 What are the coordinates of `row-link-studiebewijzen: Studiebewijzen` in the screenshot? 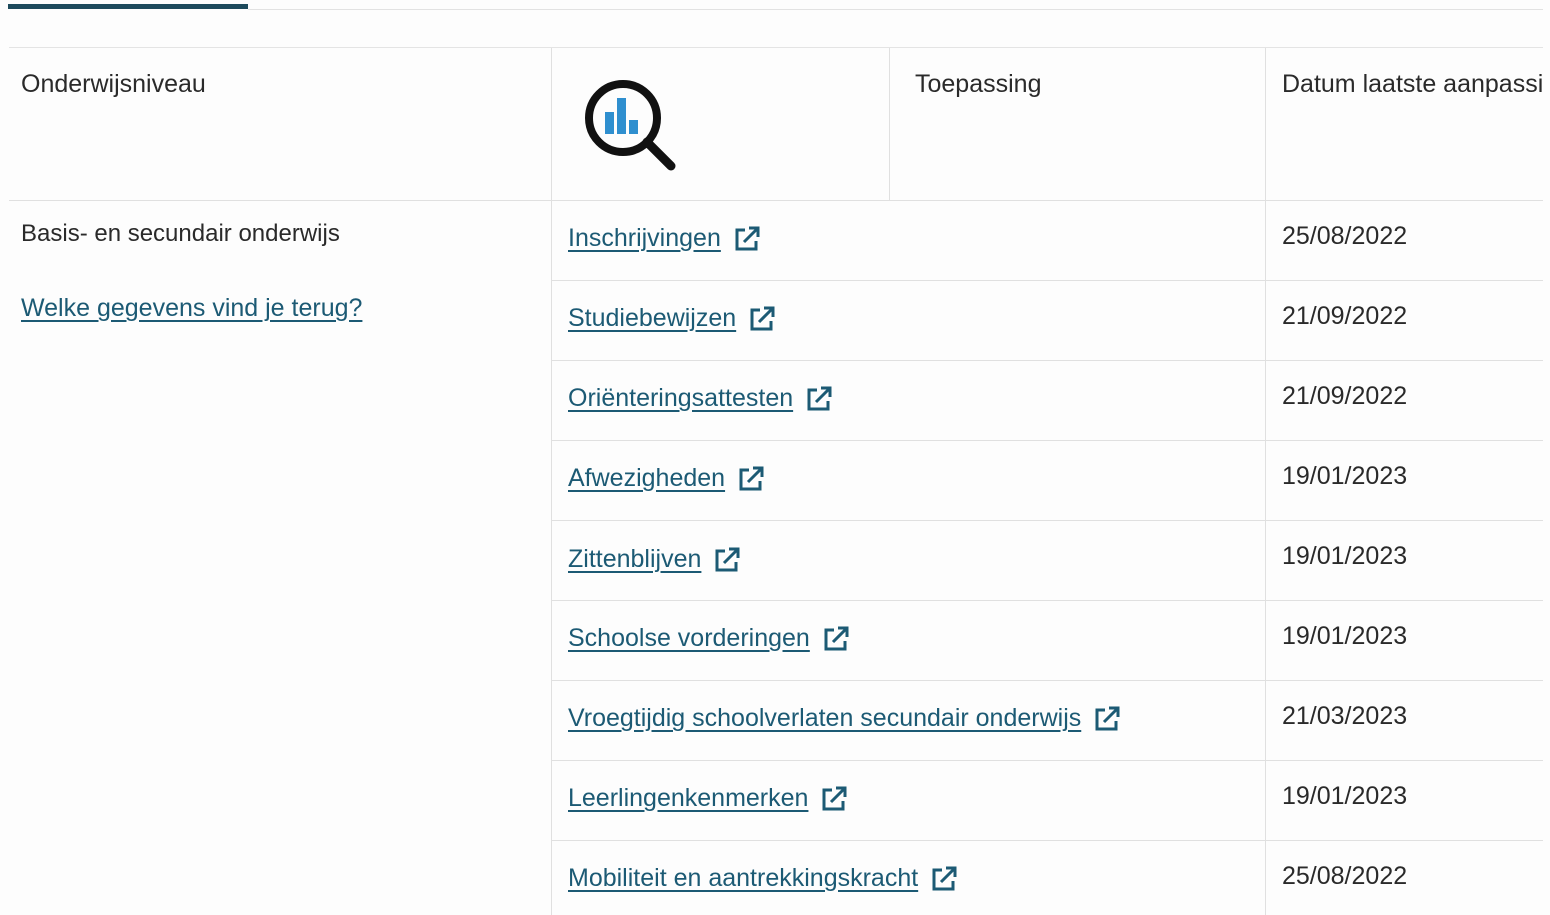 It's located at (672, 318).